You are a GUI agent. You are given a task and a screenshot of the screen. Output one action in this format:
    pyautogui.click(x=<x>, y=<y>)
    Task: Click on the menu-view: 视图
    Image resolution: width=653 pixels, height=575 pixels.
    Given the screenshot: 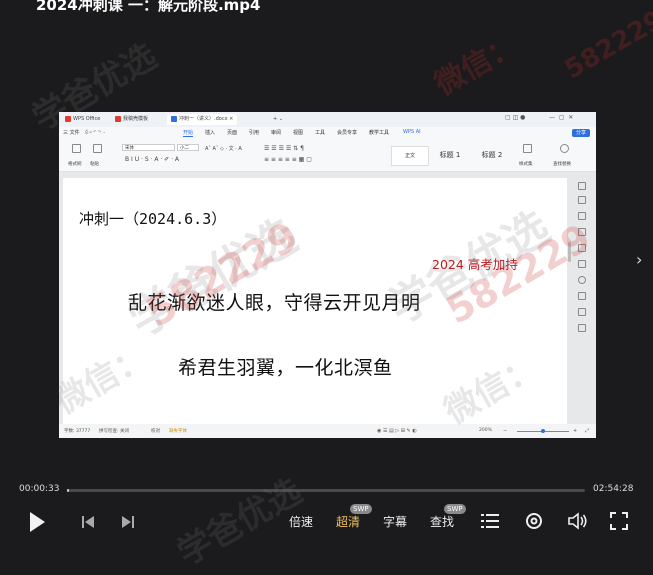 What is the action you would take?
    pyautogui.click(x=298, y=132)
    